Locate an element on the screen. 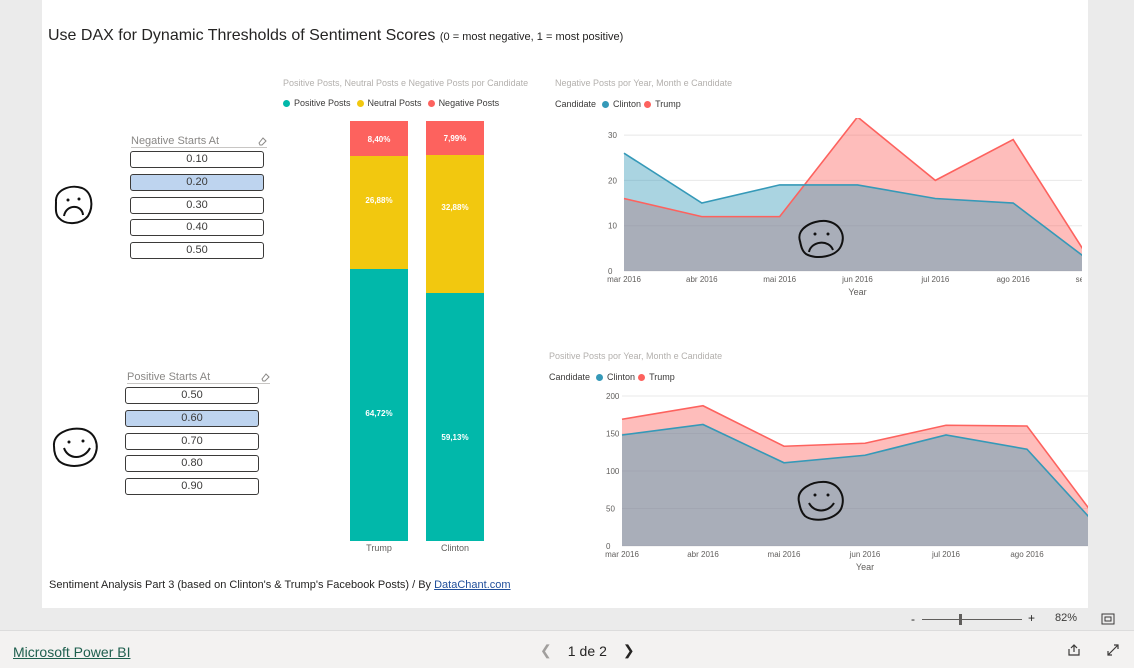 The height and width of the screenshot is (668, 1134). negative-legend-clinton: Clinton is located at coordinates (627, 104).